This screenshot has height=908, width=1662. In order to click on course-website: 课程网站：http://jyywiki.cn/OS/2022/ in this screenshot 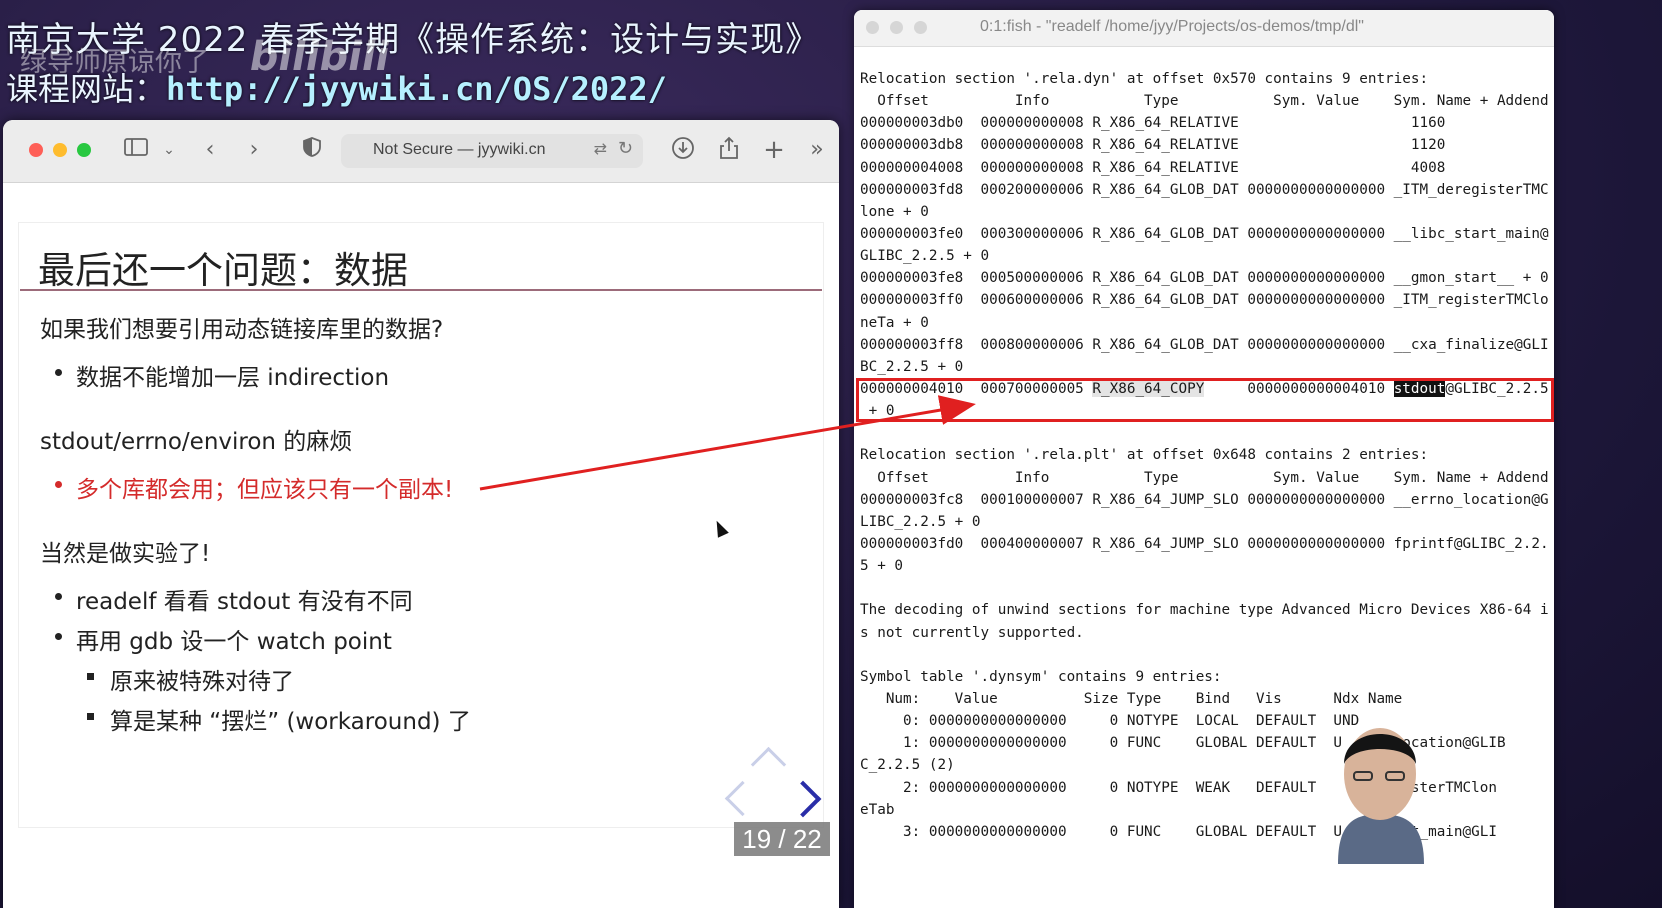, I will do `click(336, 87)`.